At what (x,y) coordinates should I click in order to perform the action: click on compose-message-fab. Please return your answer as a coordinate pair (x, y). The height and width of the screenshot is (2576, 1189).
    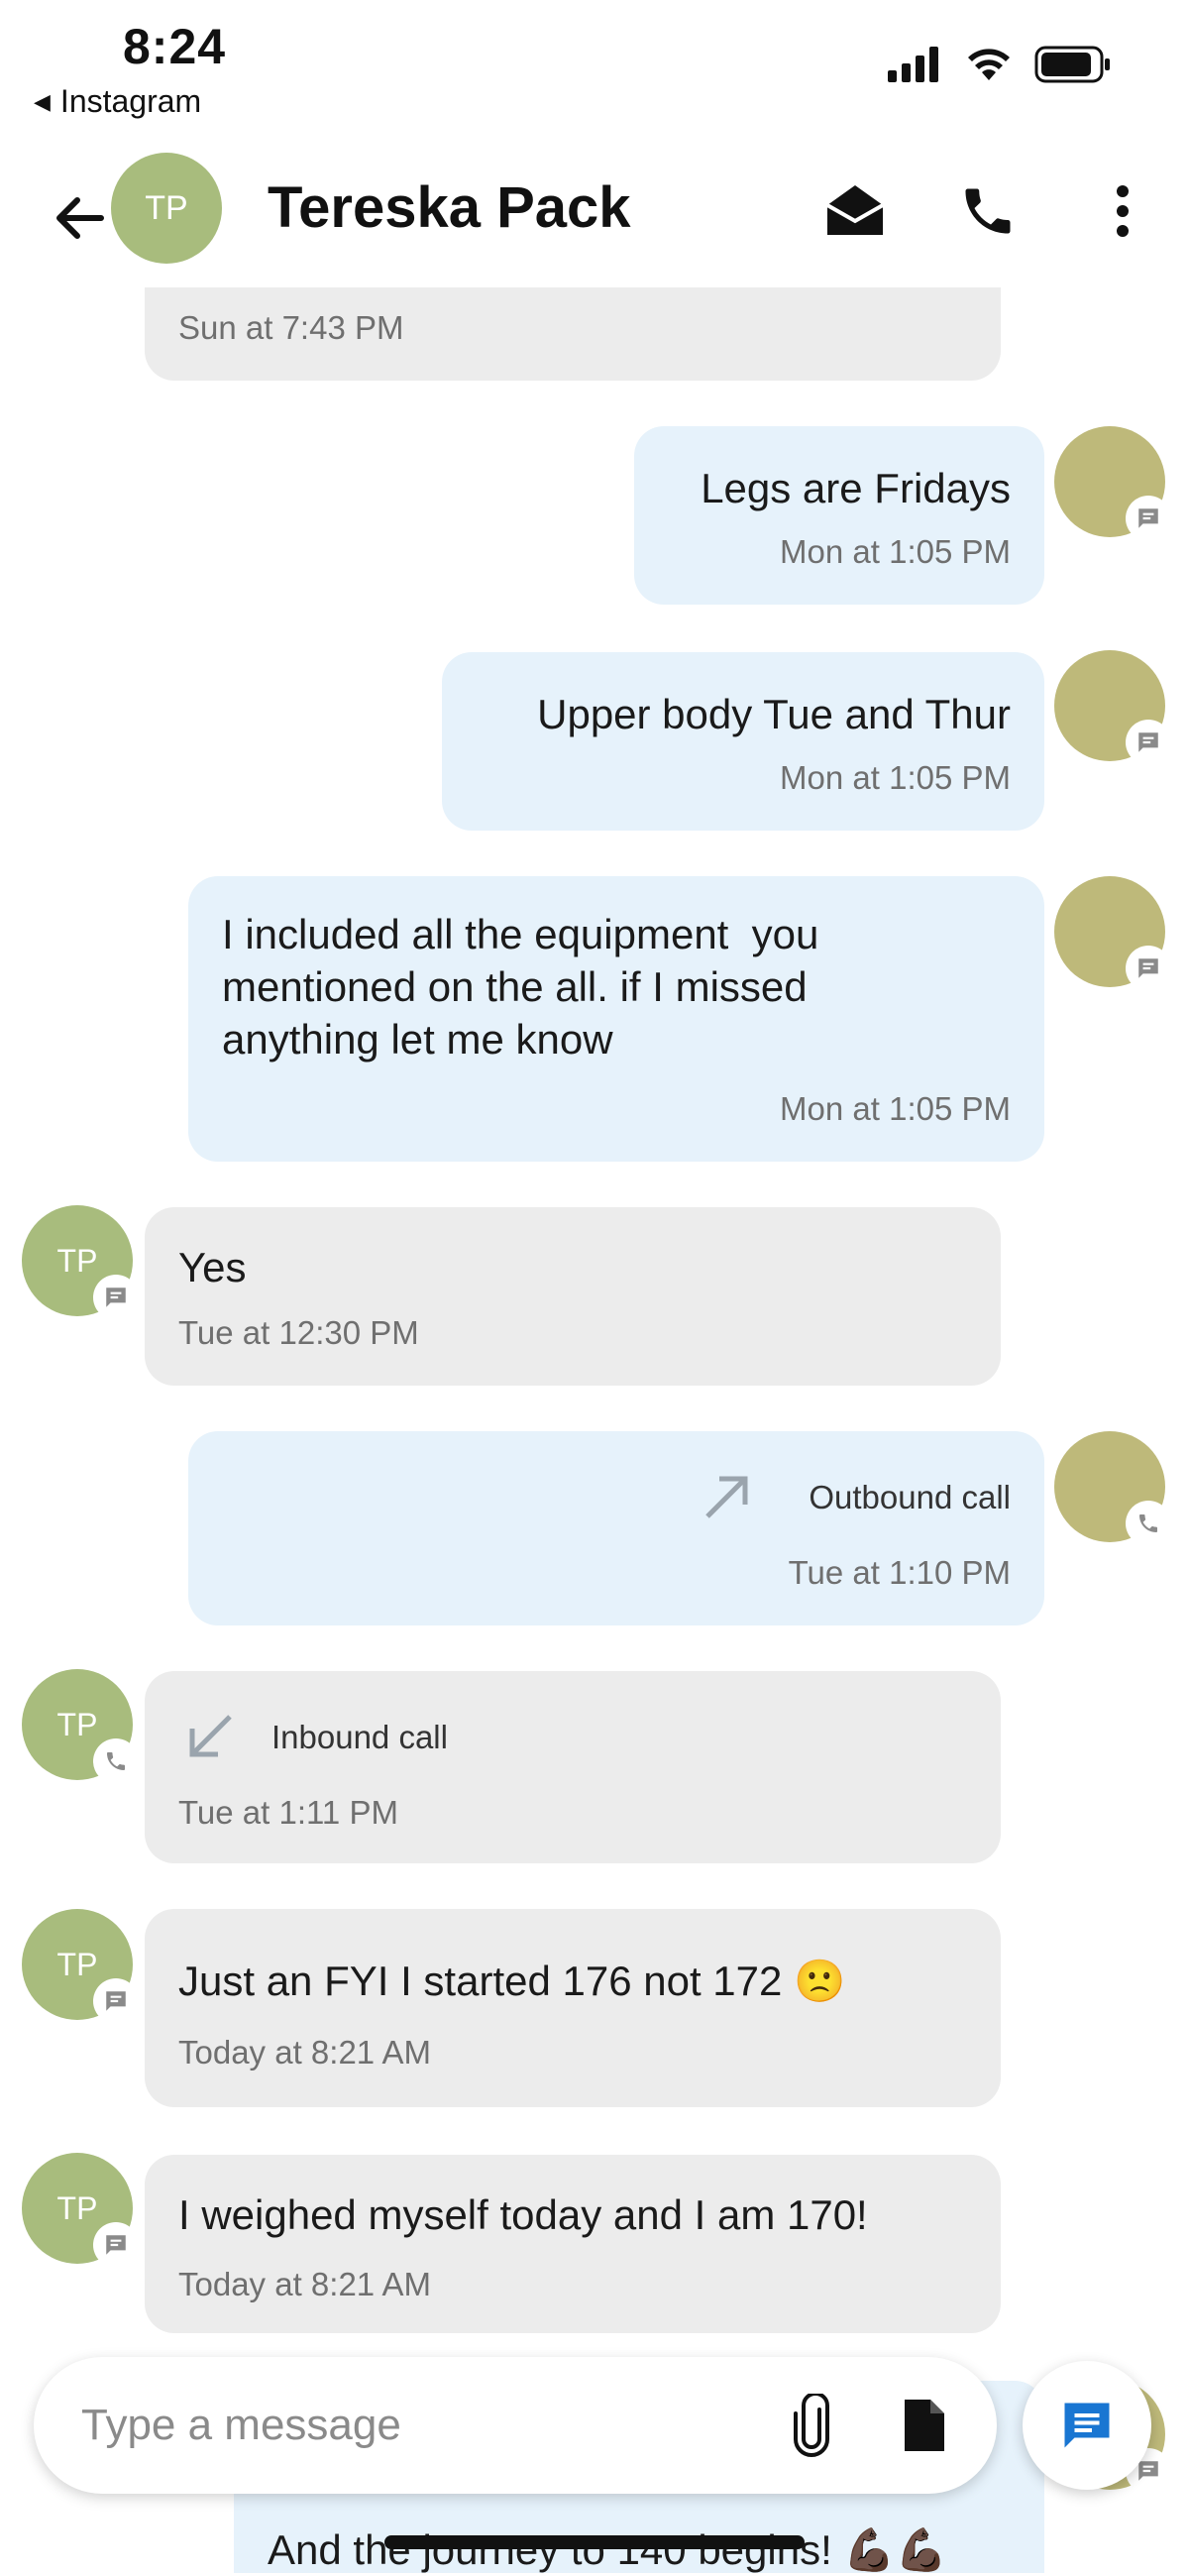
    Looking at the image, I should click on (1087, 2425).